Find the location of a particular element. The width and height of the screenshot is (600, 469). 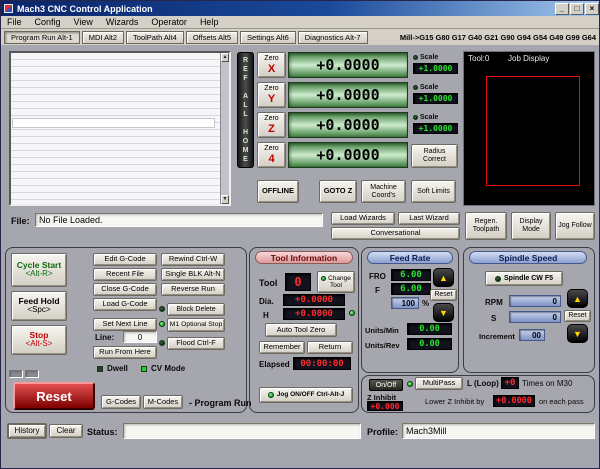

clear-status-button: Clear is located at coordinates (66, 431).